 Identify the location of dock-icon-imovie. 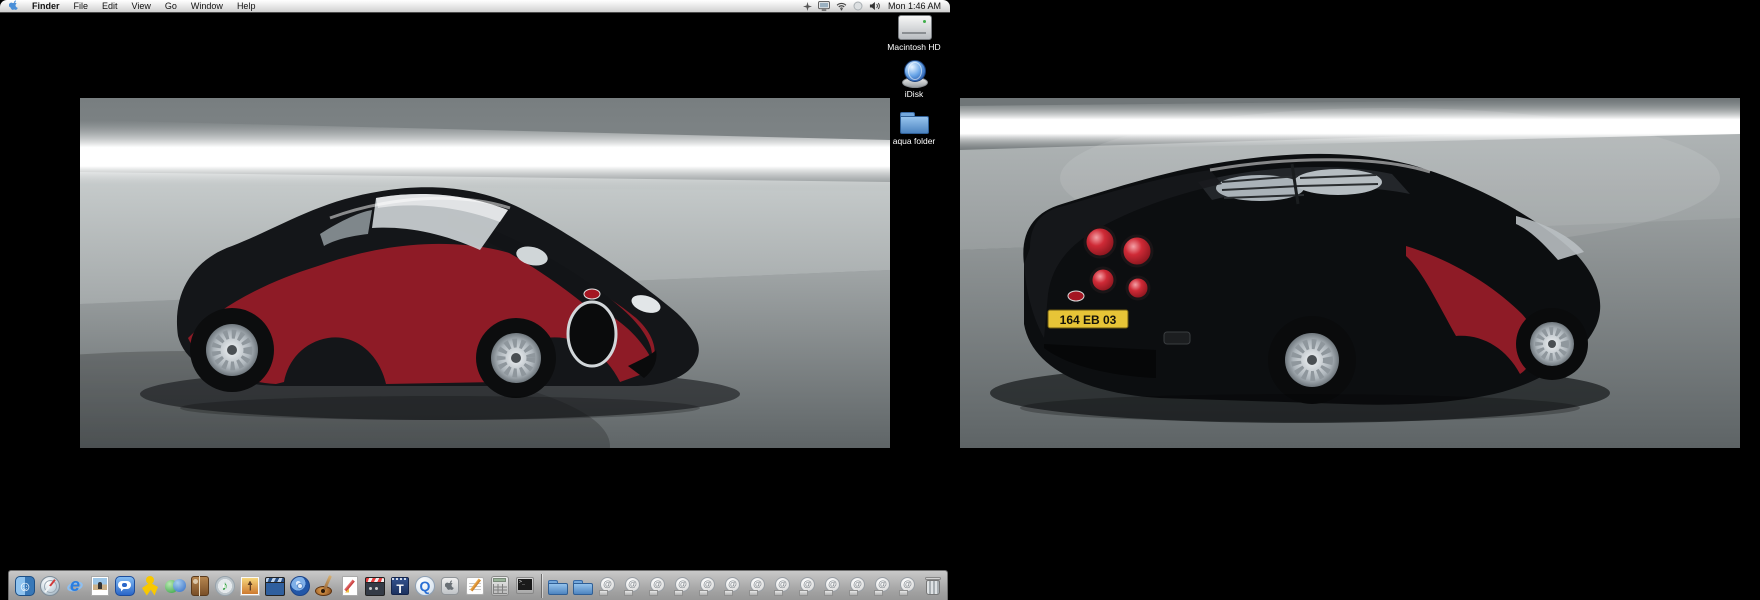
(275, 586).